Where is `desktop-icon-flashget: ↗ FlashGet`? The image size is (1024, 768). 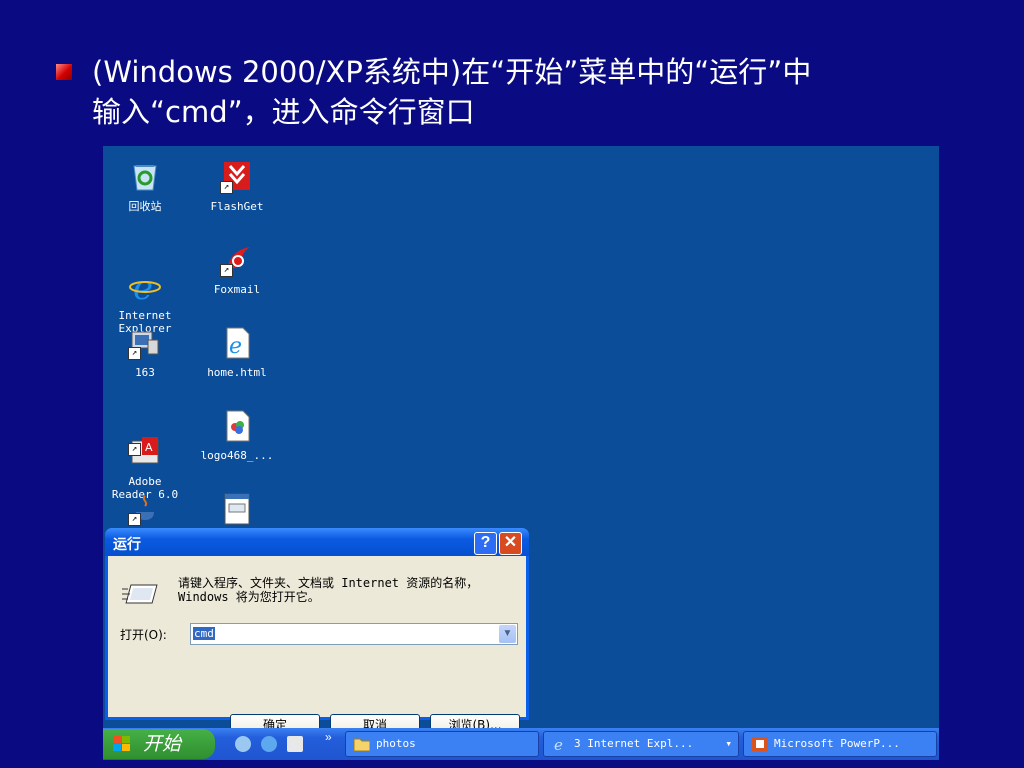
desktop-icon-flashget: ↗ FlashGet is located at coordinates (237, 186).